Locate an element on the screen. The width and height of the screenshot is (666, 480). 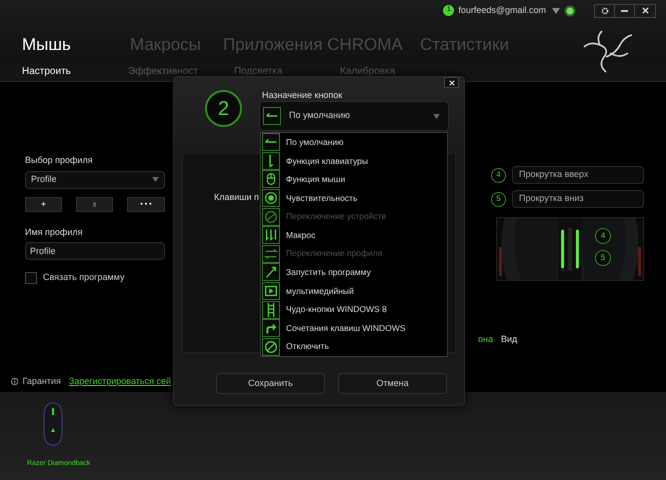
key-number: 4 is located at coordinates (498, 175).